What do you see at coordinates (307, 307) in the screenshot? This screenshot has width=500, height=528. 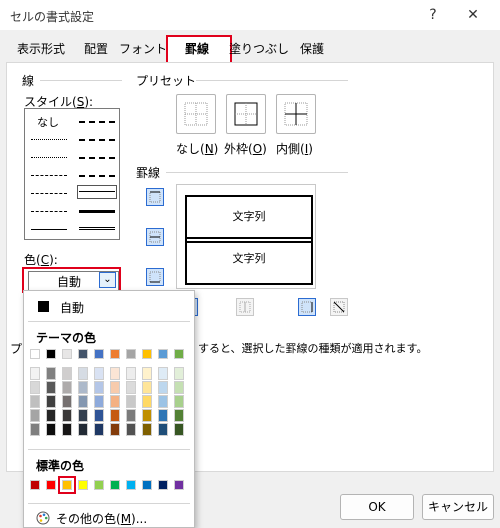 I see `border-right-button` at bounding box center [307, 307].